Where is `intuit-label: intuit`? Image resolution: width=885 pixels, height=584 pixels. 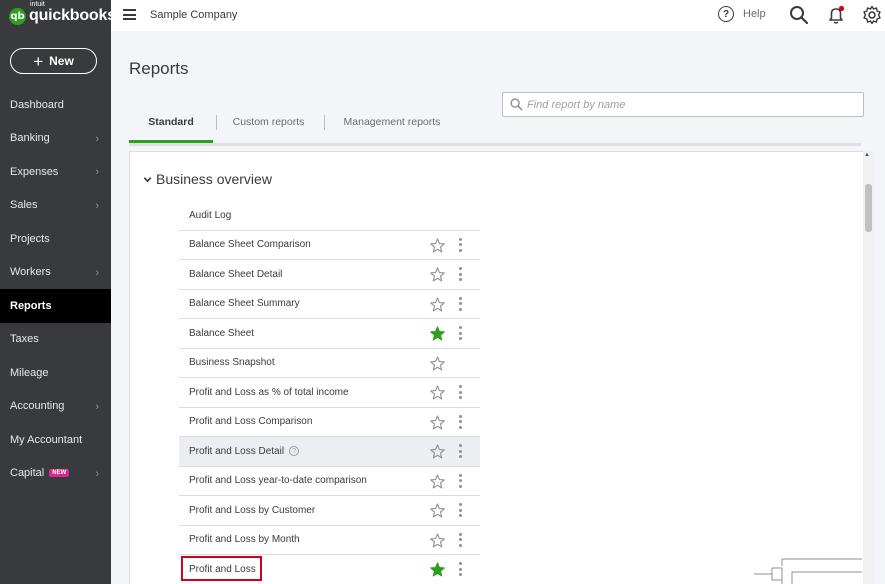
intuit-label: intuit is located at coordinates (37, 4).